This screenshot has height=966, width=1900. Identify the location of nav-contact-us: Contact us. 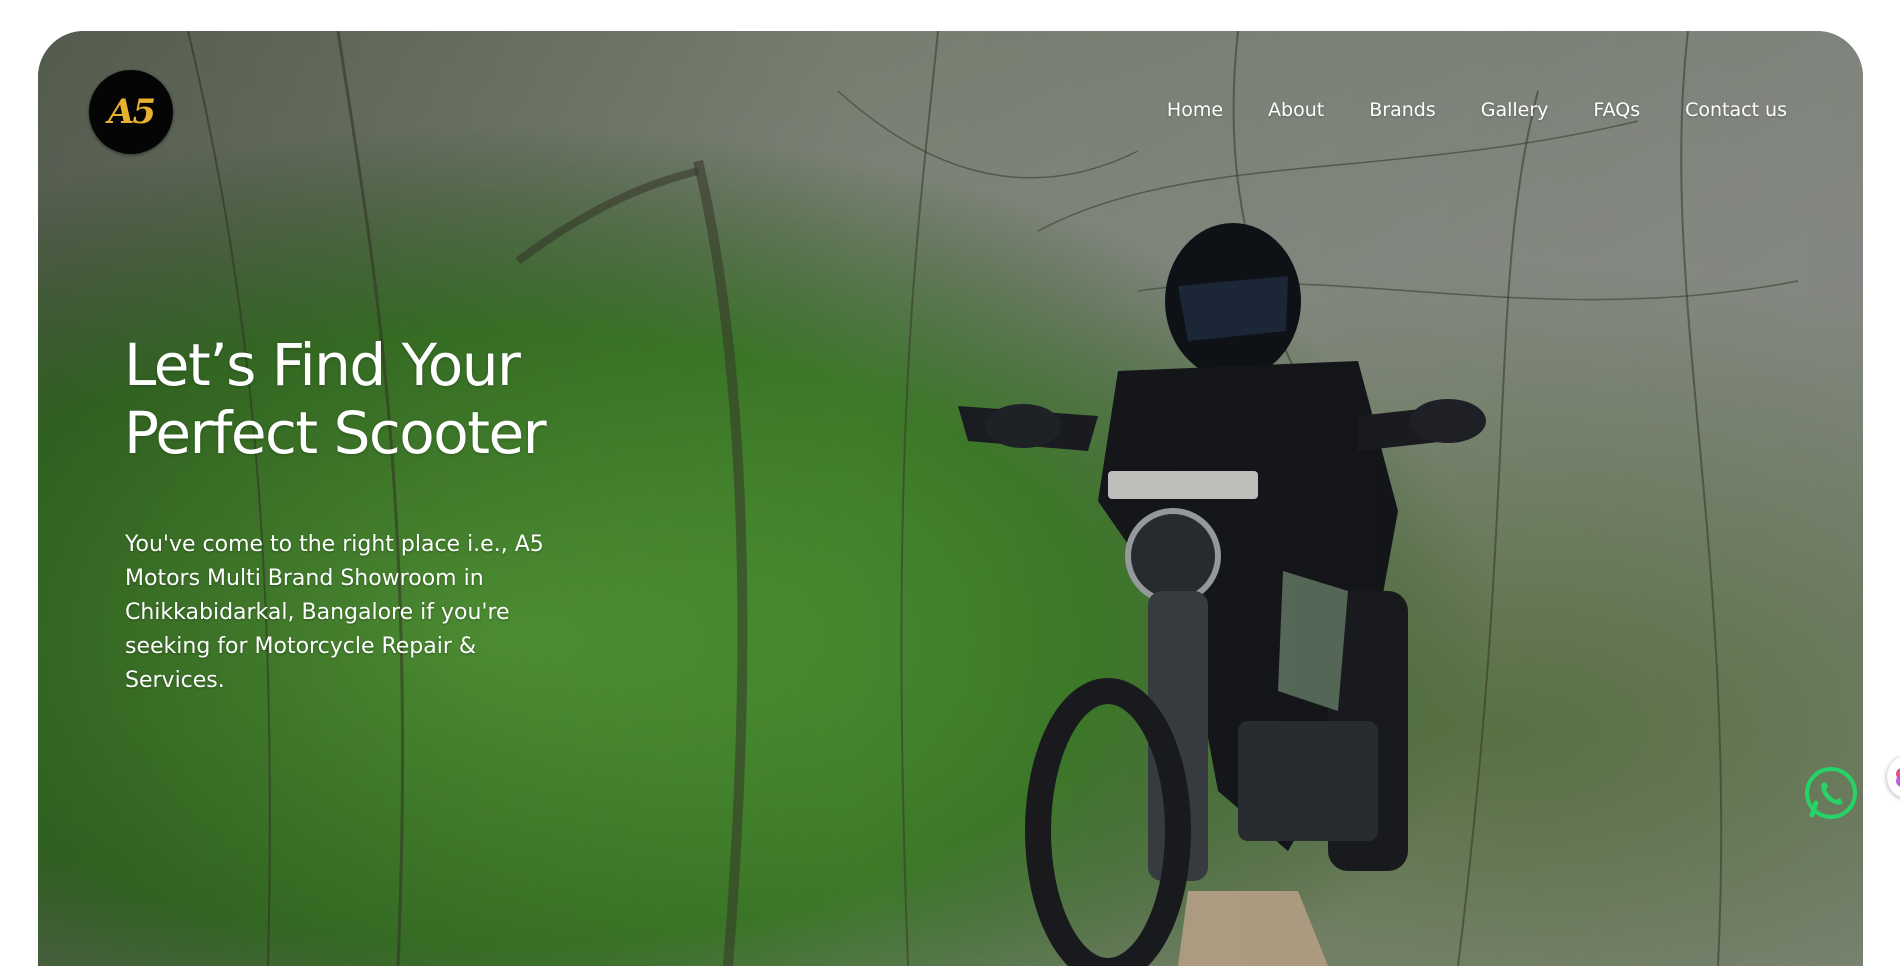
(1736, 110).